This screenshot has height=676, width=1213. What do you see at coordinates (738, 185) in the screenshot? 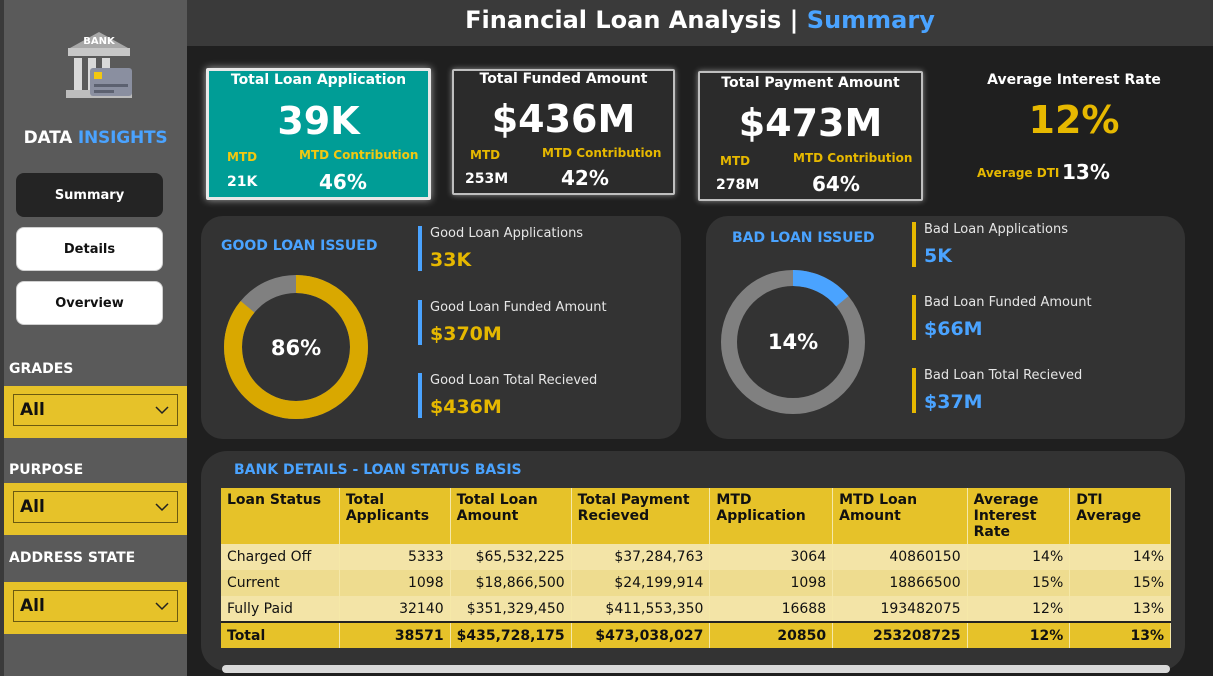
I see `kpi-mtd-value: 278M` at bounding box center [738, 185].